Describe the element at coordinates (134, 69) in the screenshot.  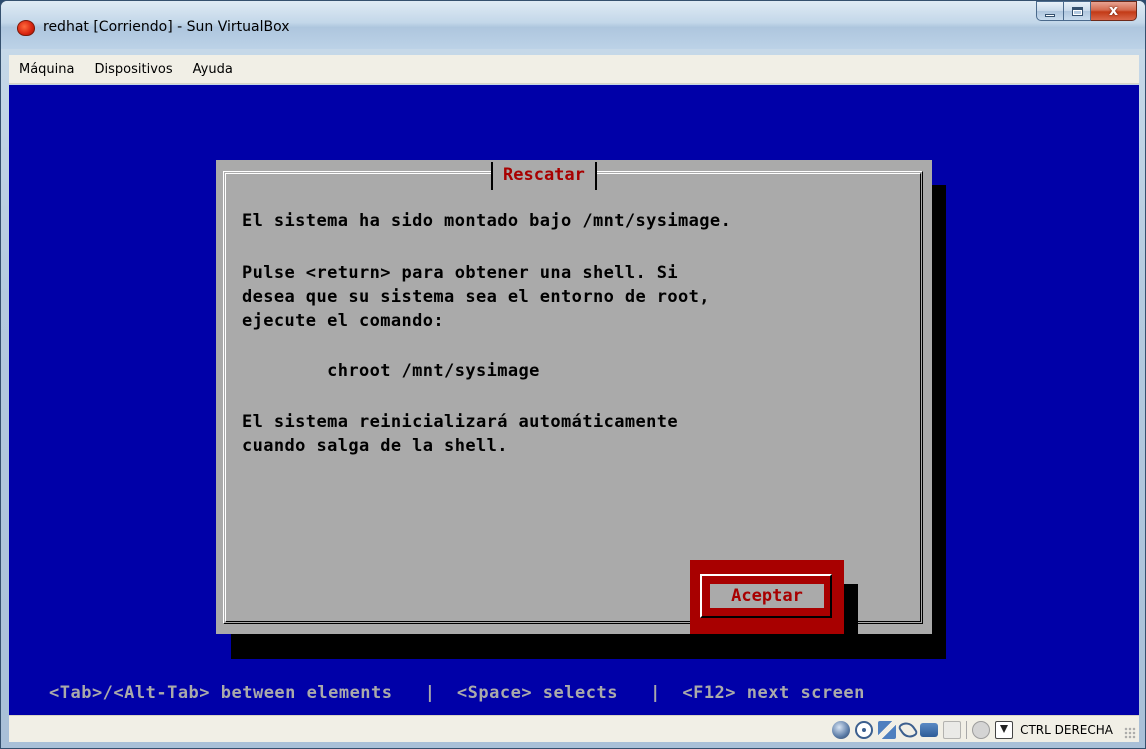
I see `menu-devices: Dispositivos` at that location.